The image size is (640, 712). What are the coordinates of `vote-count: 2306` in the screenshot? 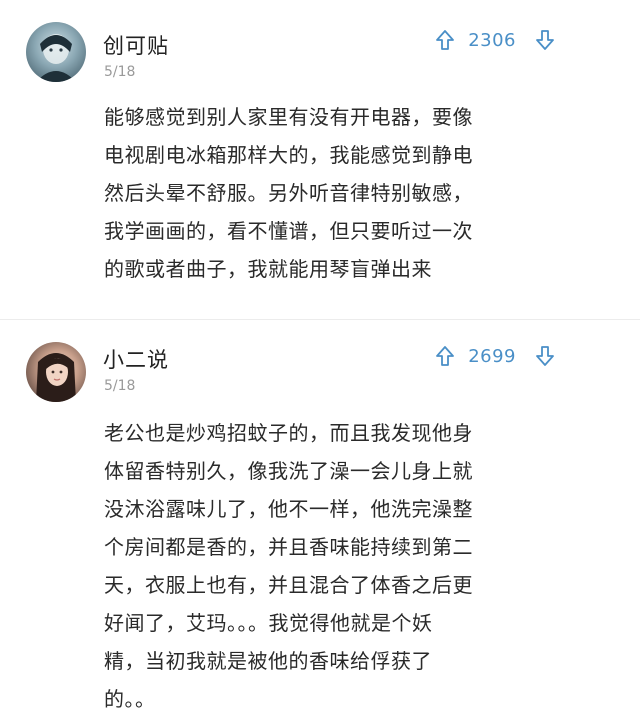 It's located at (492, 40).